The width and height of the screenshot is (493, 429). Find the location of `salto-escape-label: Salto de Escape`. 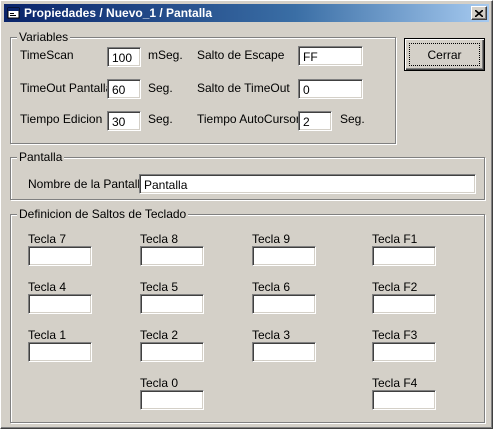

salto-escape-label: Salto de Escape is located at coordinates (241, 55).